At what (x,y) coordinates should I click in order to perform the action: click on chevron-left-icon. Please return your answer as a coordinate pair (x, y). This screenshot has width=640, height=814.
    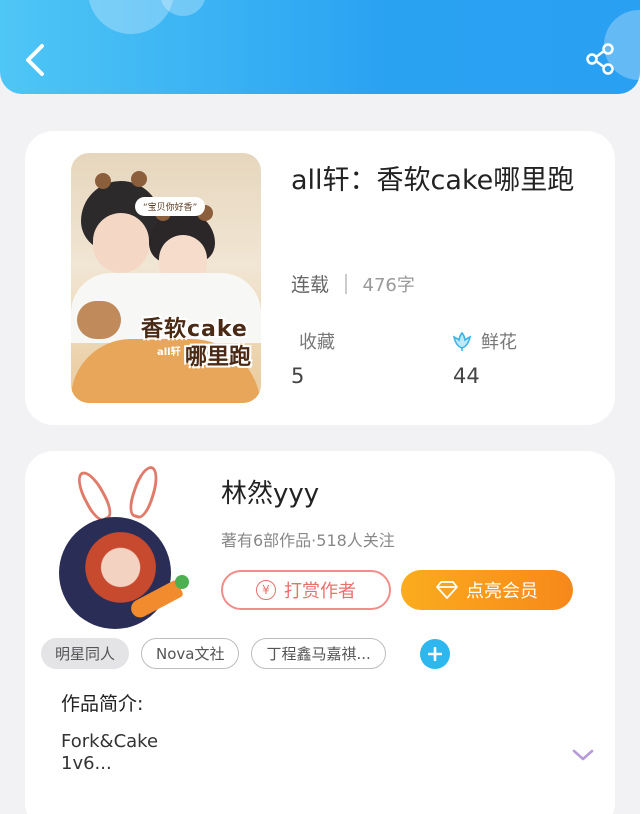
    Looking at the image, I should click on (35, 60).